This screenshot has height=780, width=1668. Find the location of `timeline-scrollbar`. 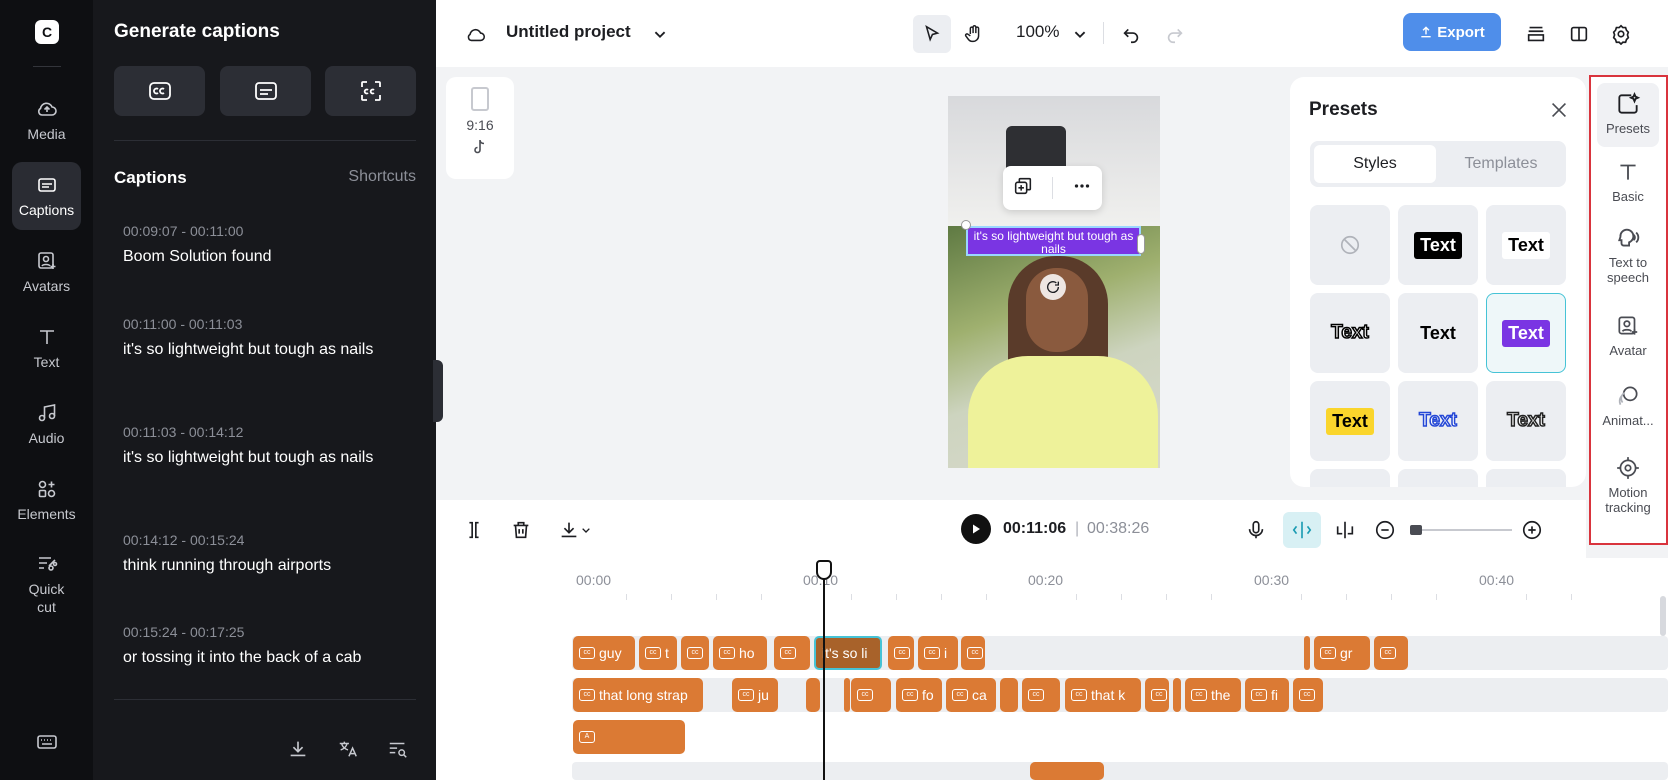

timeline-scrollbar is located at coordinates (1663, 616).